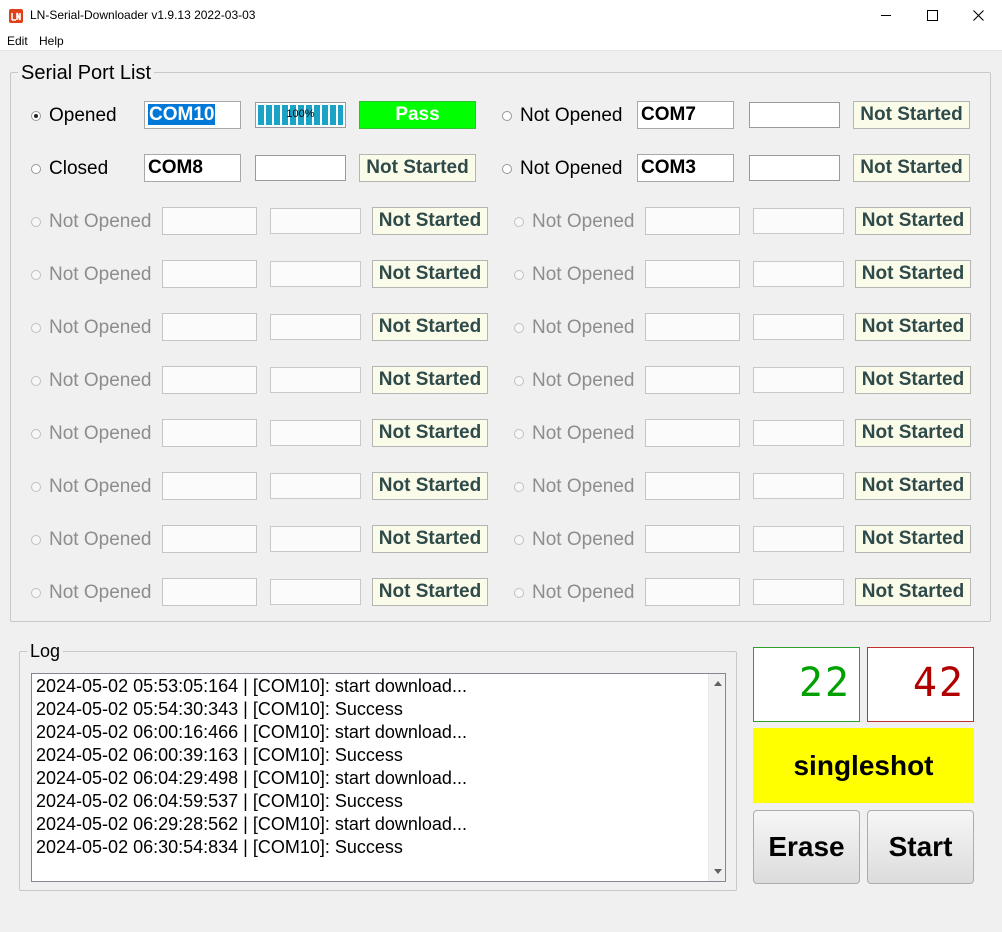  I want to click on status-slot-8-left: Not Started, so click(430, 486).